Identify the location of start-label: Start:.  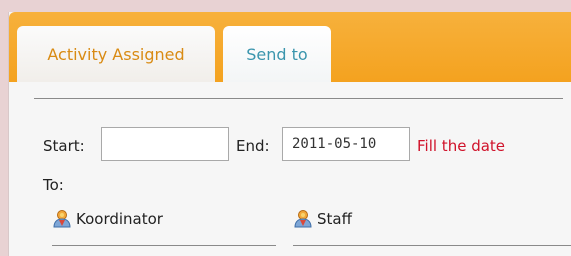
(64, 146).